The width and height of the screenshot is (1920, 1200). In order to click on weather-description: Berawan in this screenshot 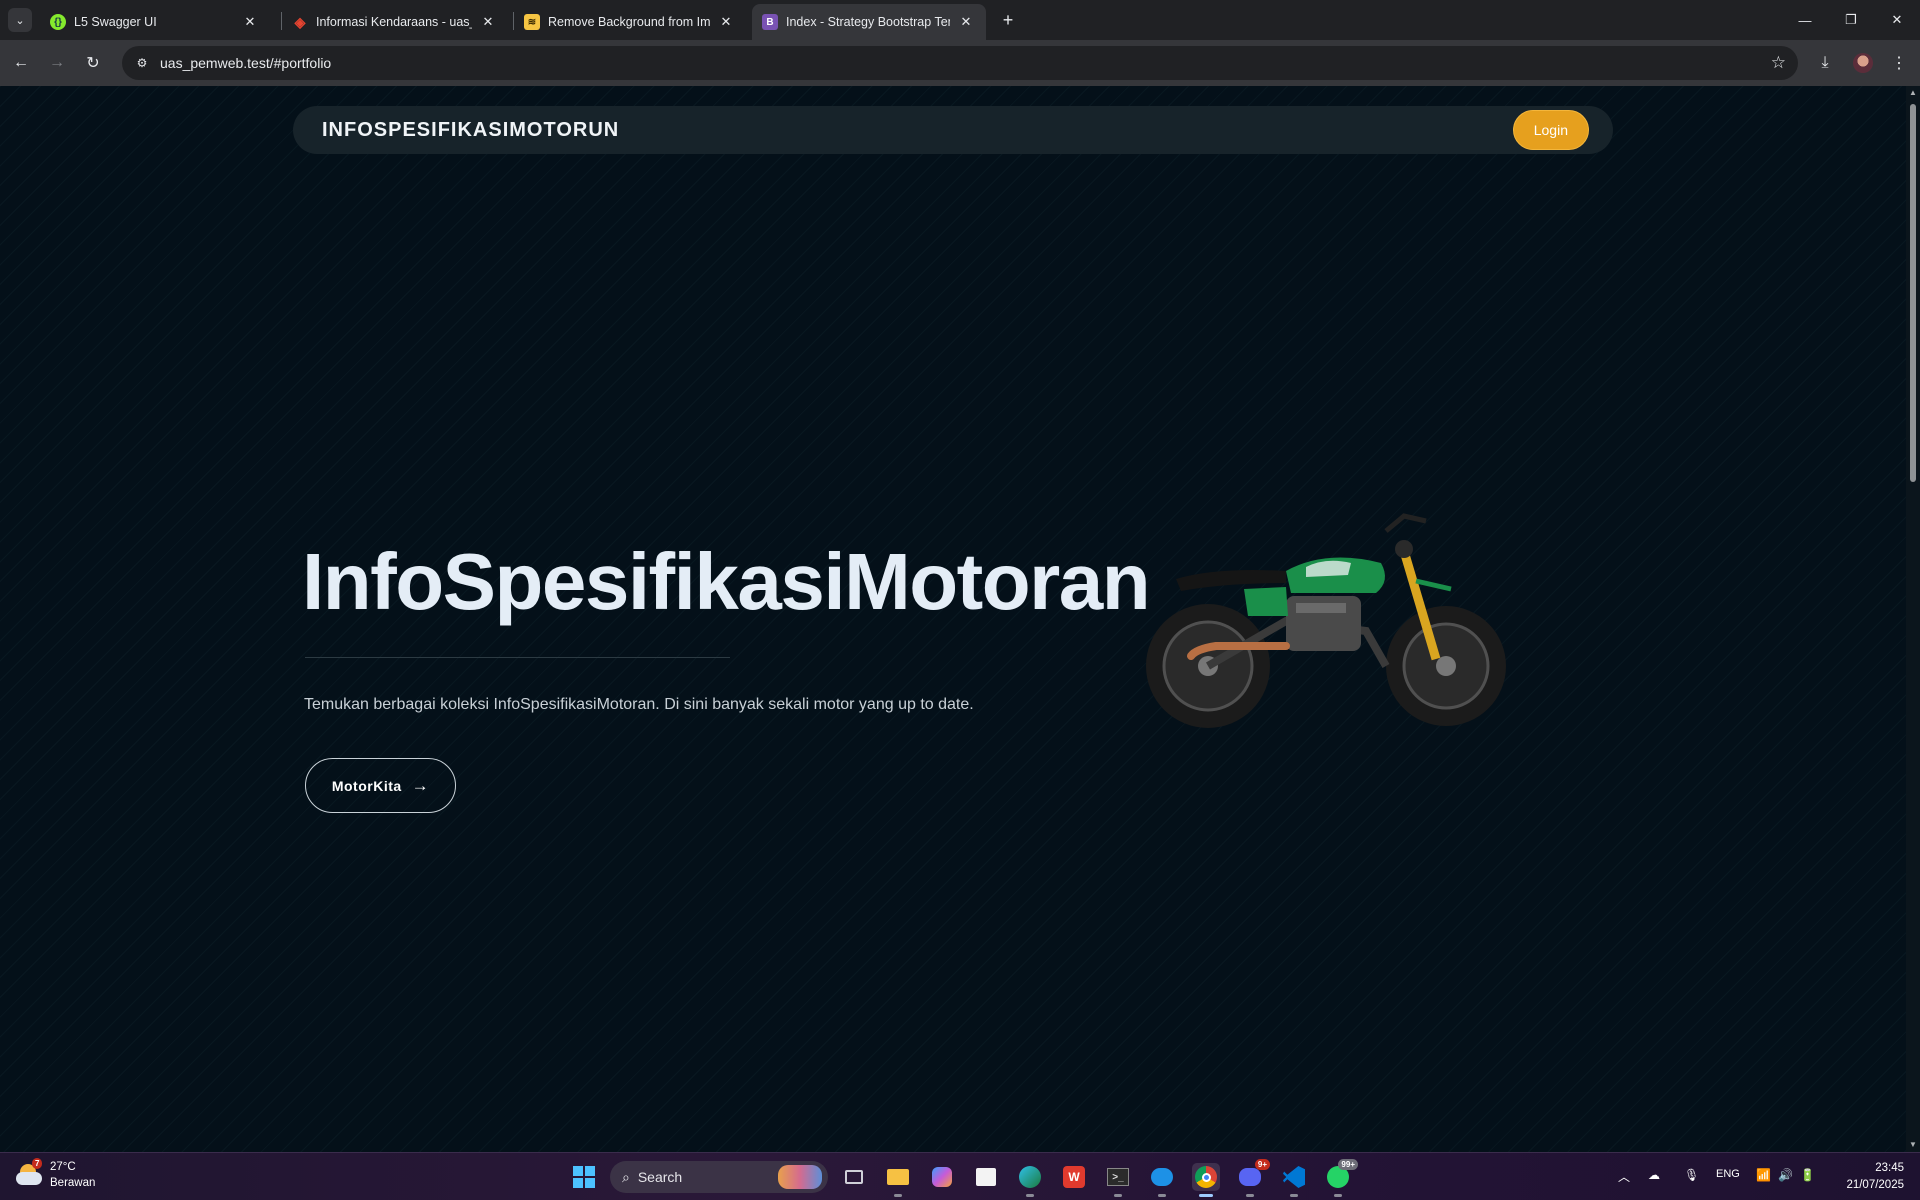, I will do `click(73, 1183)`.